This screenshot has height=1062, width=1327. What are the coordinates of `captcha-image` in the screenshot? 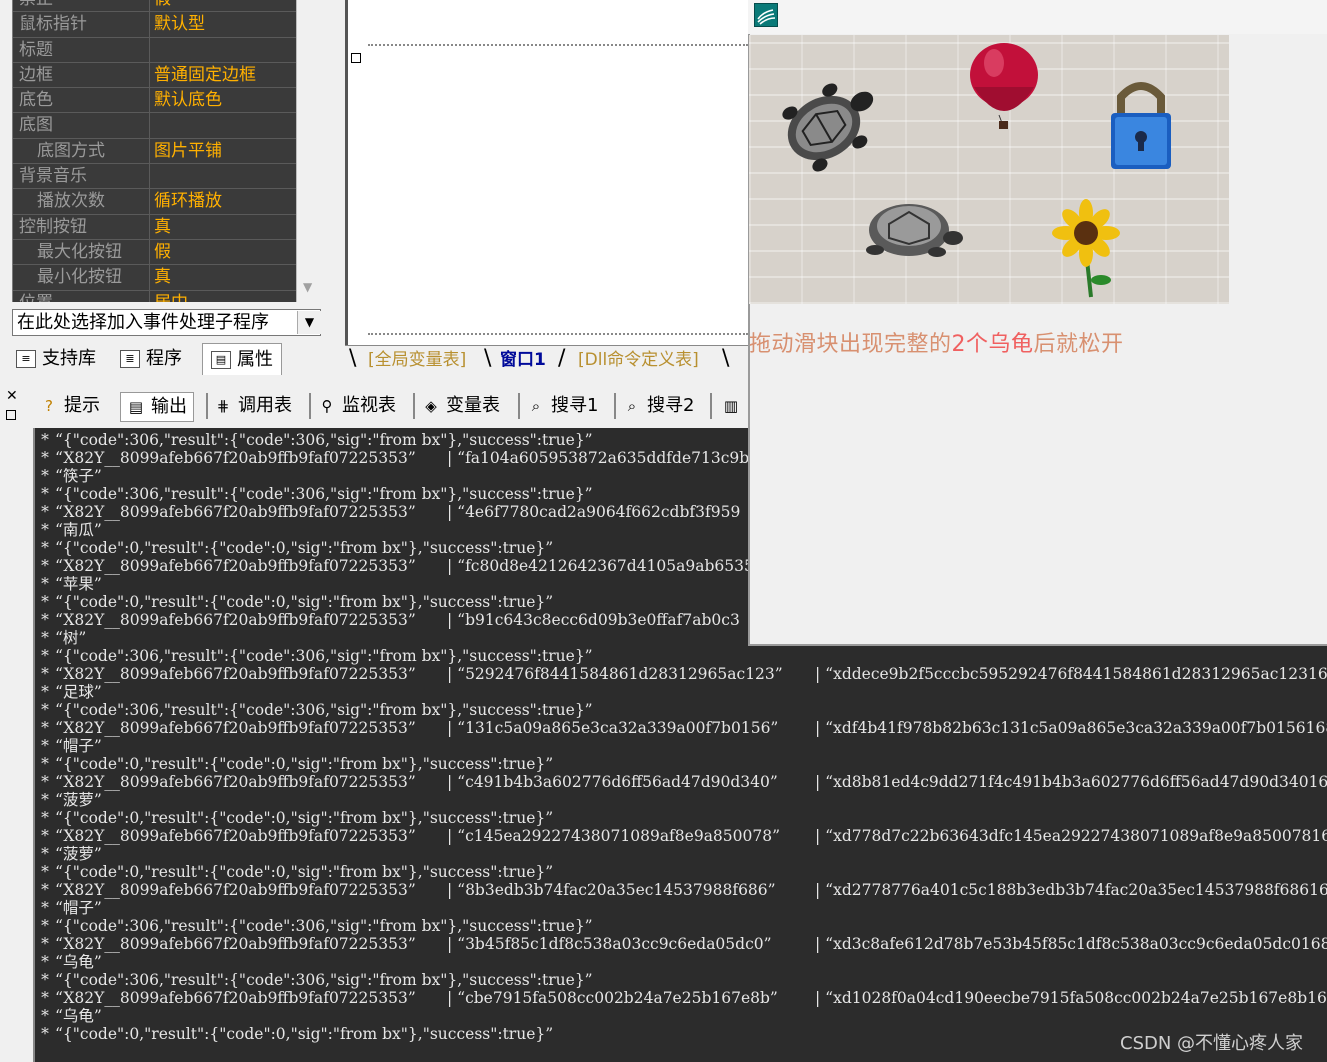 It's located at (989, 169).